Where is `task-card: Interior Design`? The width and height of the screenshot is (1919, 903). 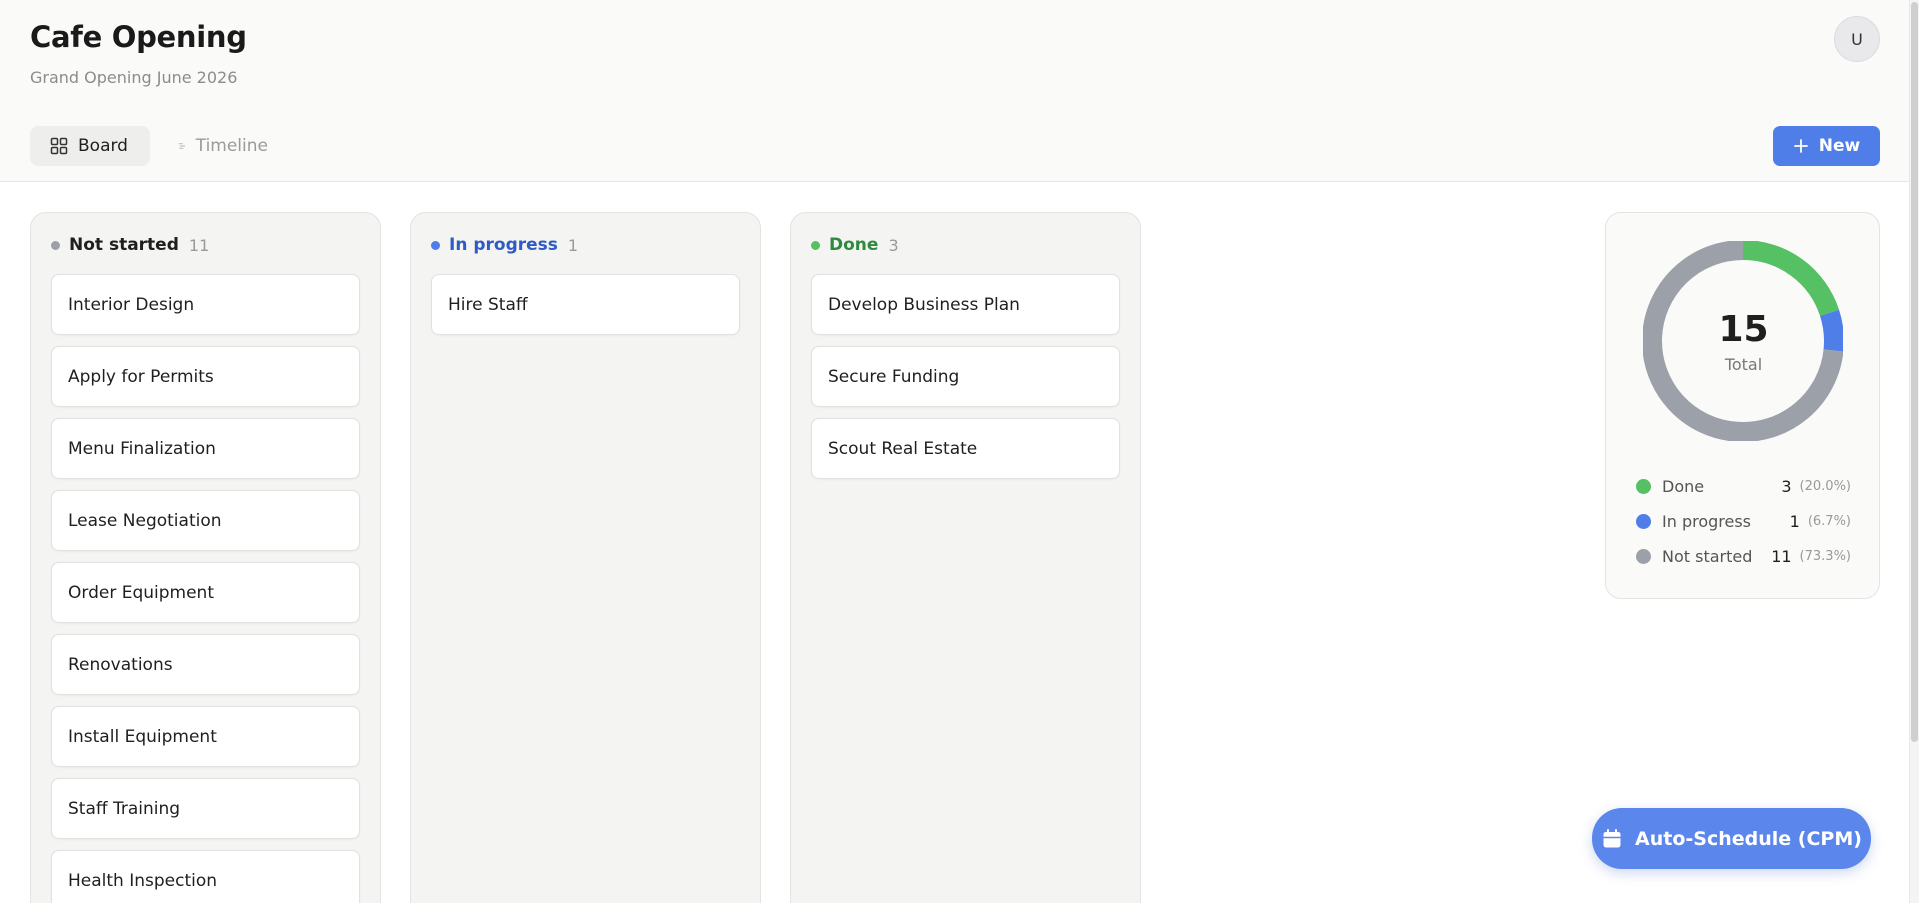 task-card: Interior Design is located at coordinates (205, 304).